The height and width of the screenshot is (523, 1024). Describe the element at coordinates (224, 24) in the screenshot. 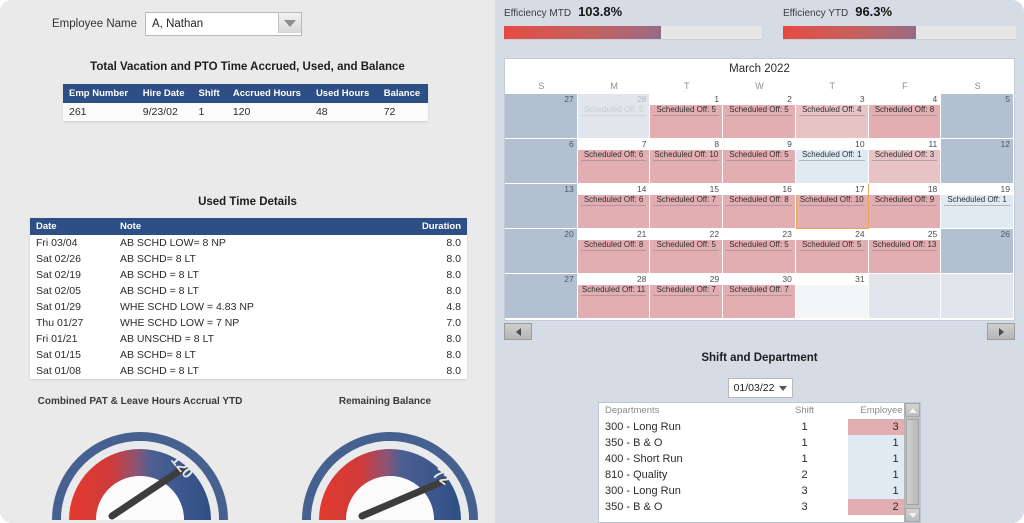

I see `employee-name-select: A, Nathan` at that location.